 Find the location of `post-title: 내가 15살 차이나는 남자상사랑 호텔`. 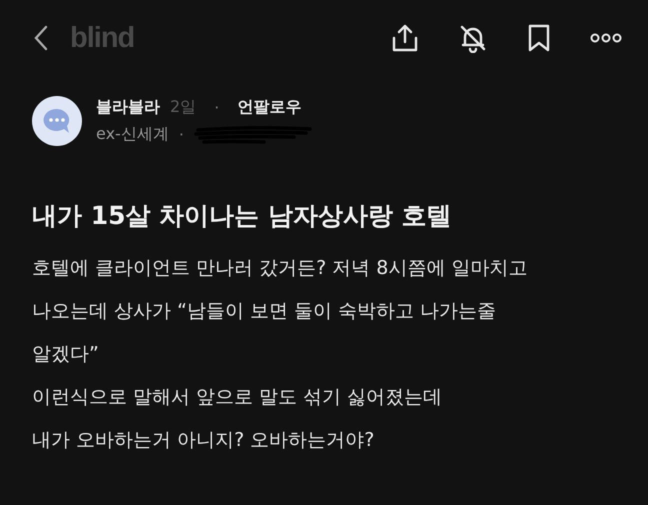

post-title: 내가 15살 차이나는 남자상사랑 호텔 is located at coordinates (242, 216).